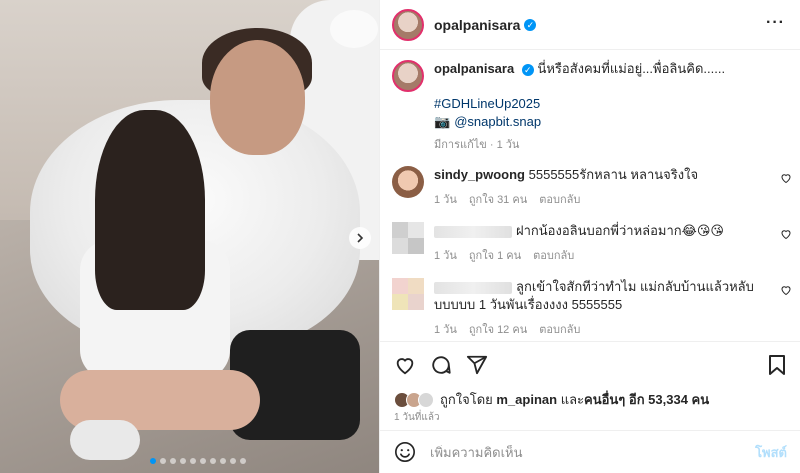 The image size is (800, 473). Describe the element at coordinates (777, 365) in the screenshot. I see `save-icon` at that location.